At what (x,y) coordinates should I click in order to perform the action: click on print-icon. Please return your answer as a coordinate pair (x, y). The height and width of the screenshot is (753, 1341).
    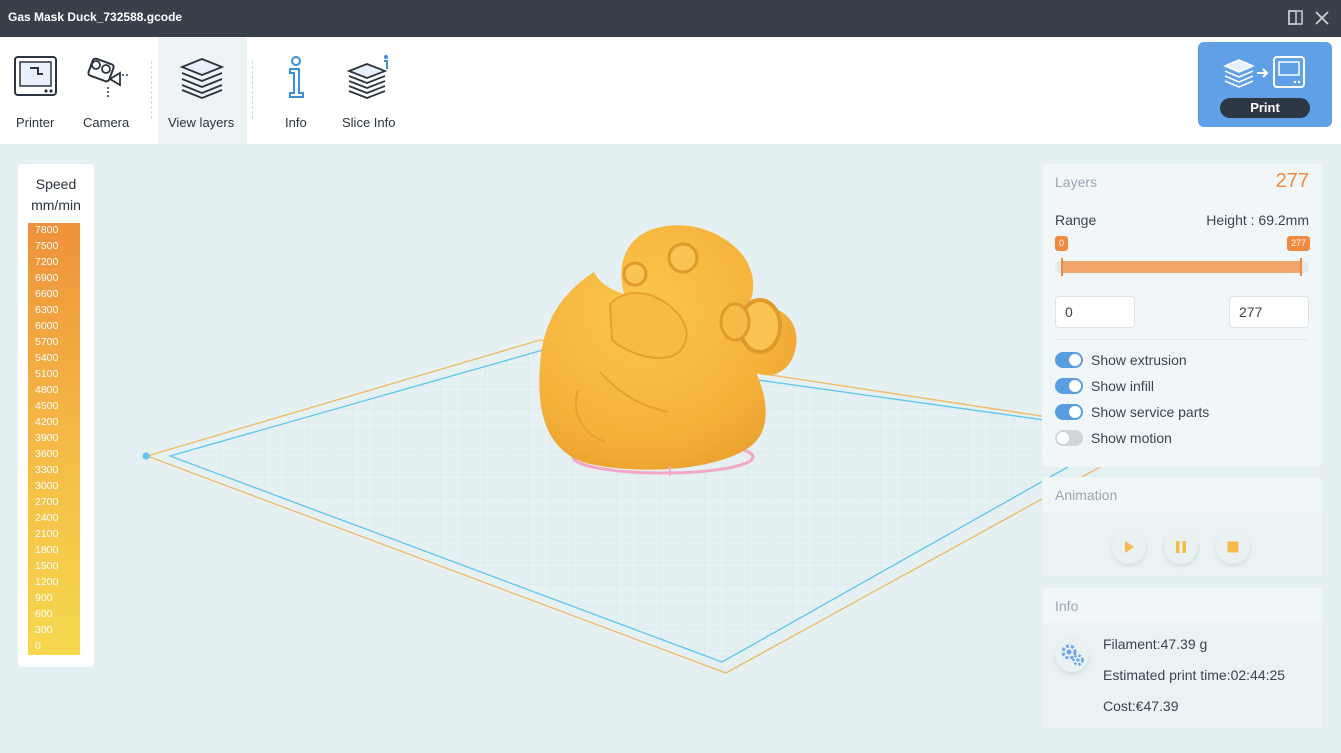
    Looking at the image, I should click on (1264, 72).